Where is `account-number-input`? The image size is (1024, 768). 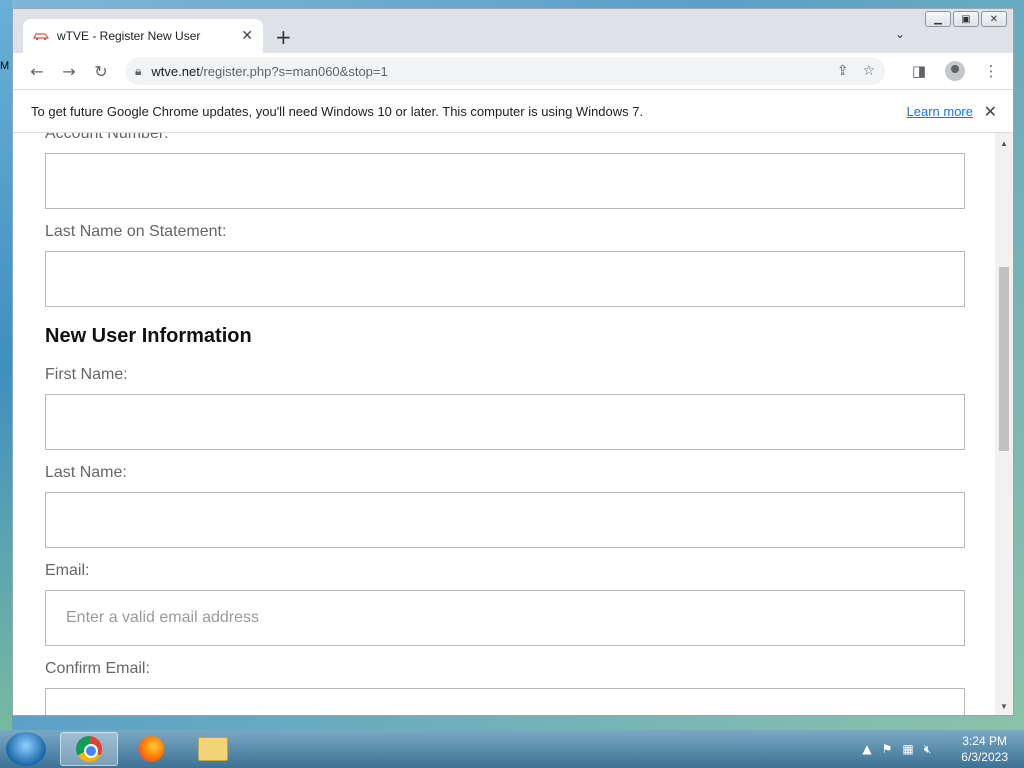 account-number-input is located at coordinates (505, 181).